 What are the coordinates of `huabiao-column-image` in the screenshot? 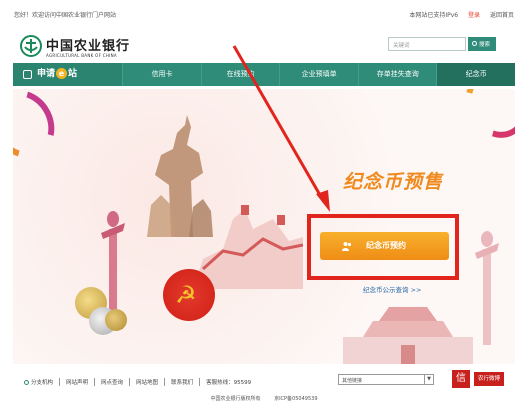 It's located at (487, 288).